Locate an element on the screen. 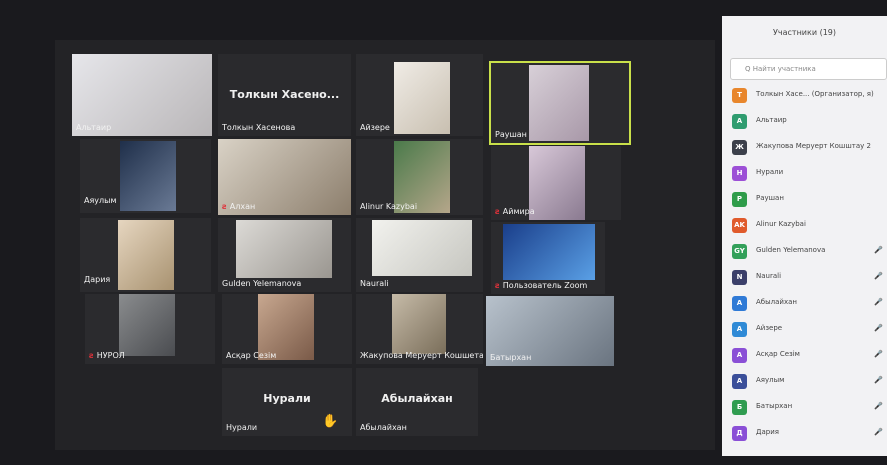 The image size is (887, 465). participant-row: Ж Жакупова Меруерт Кошштау 2 is located at coordinates (809, 148).